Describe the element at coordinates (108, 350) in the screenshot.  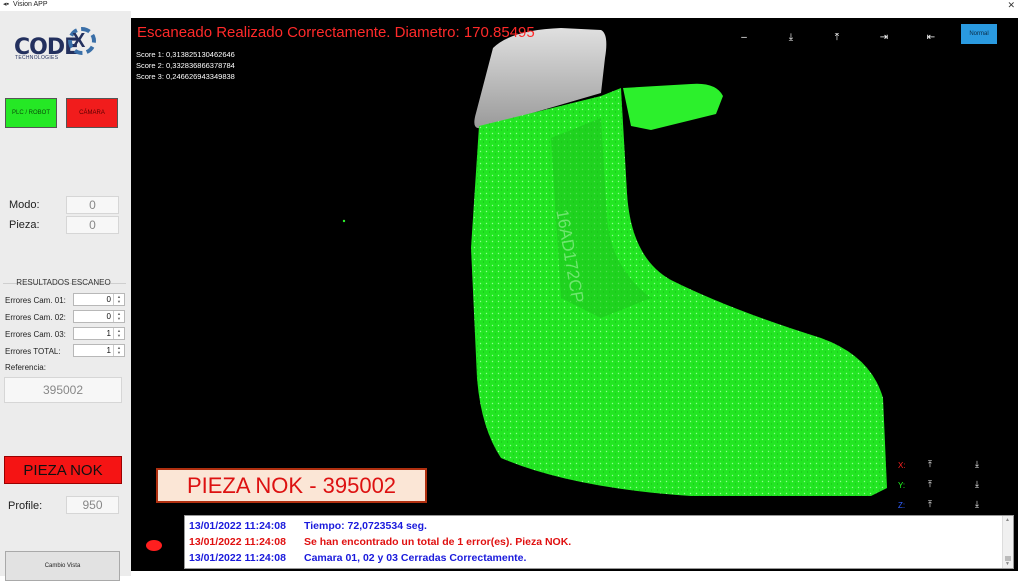
I see `errores-total-value: 1` at that location.